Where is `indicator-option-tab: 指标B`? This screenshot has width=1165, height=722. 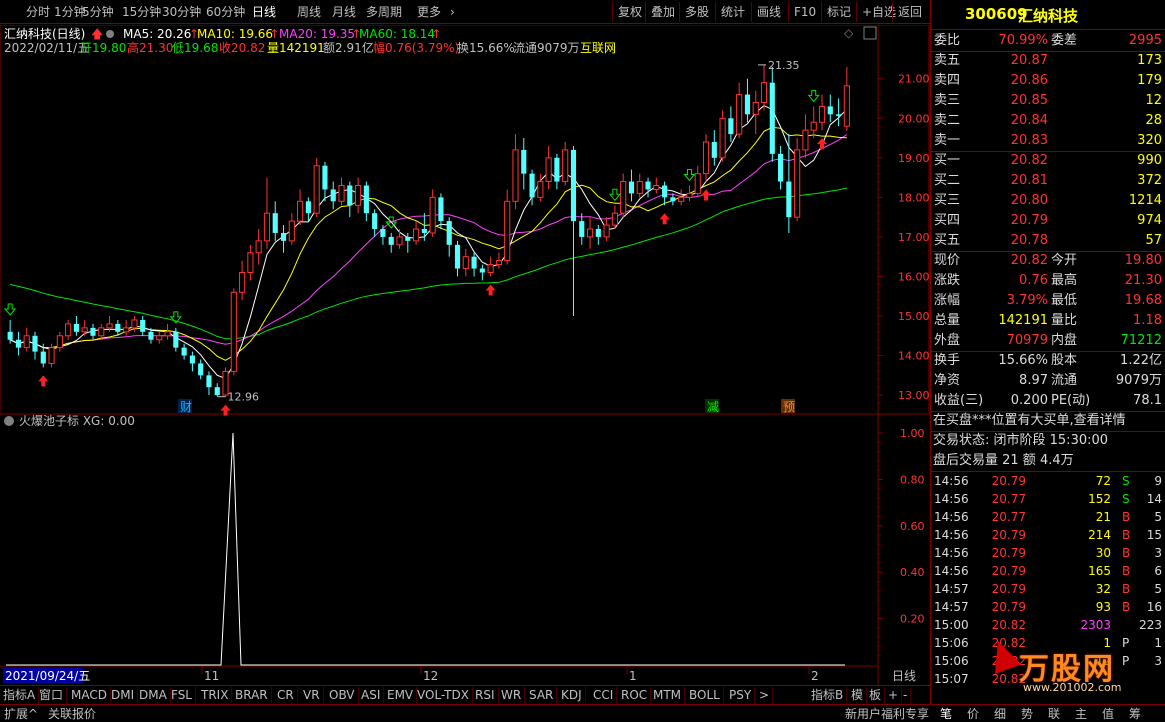
indicator-option-tab: 指标B is located at coordinates (828, 695).